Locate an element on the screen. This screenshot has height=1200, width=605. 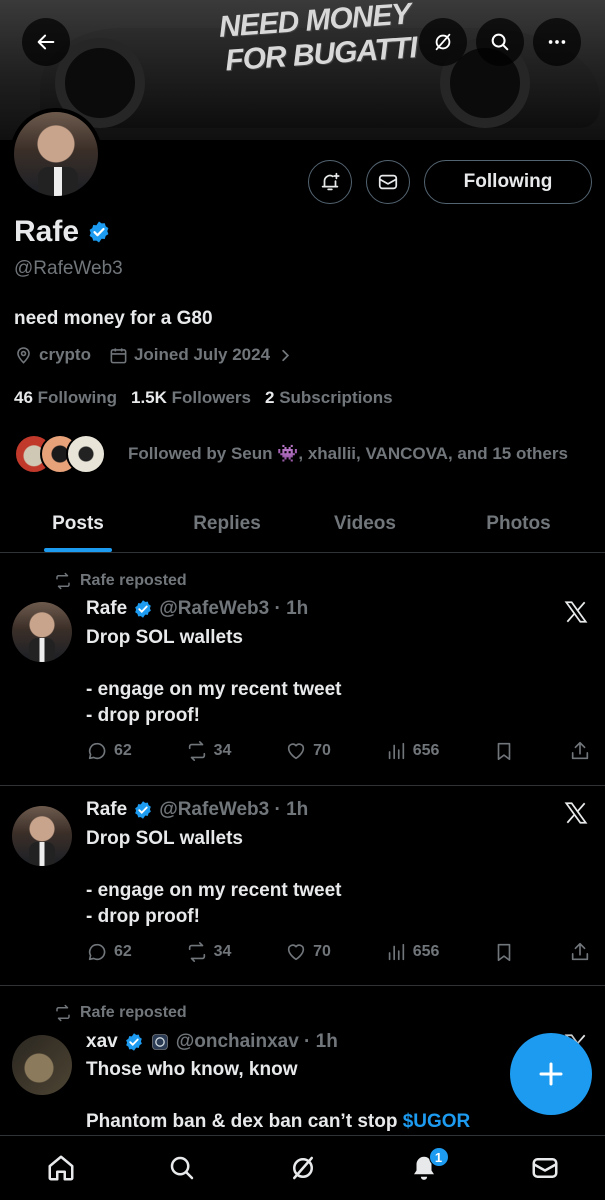
nav-search is located at coordinates (182, 1168).